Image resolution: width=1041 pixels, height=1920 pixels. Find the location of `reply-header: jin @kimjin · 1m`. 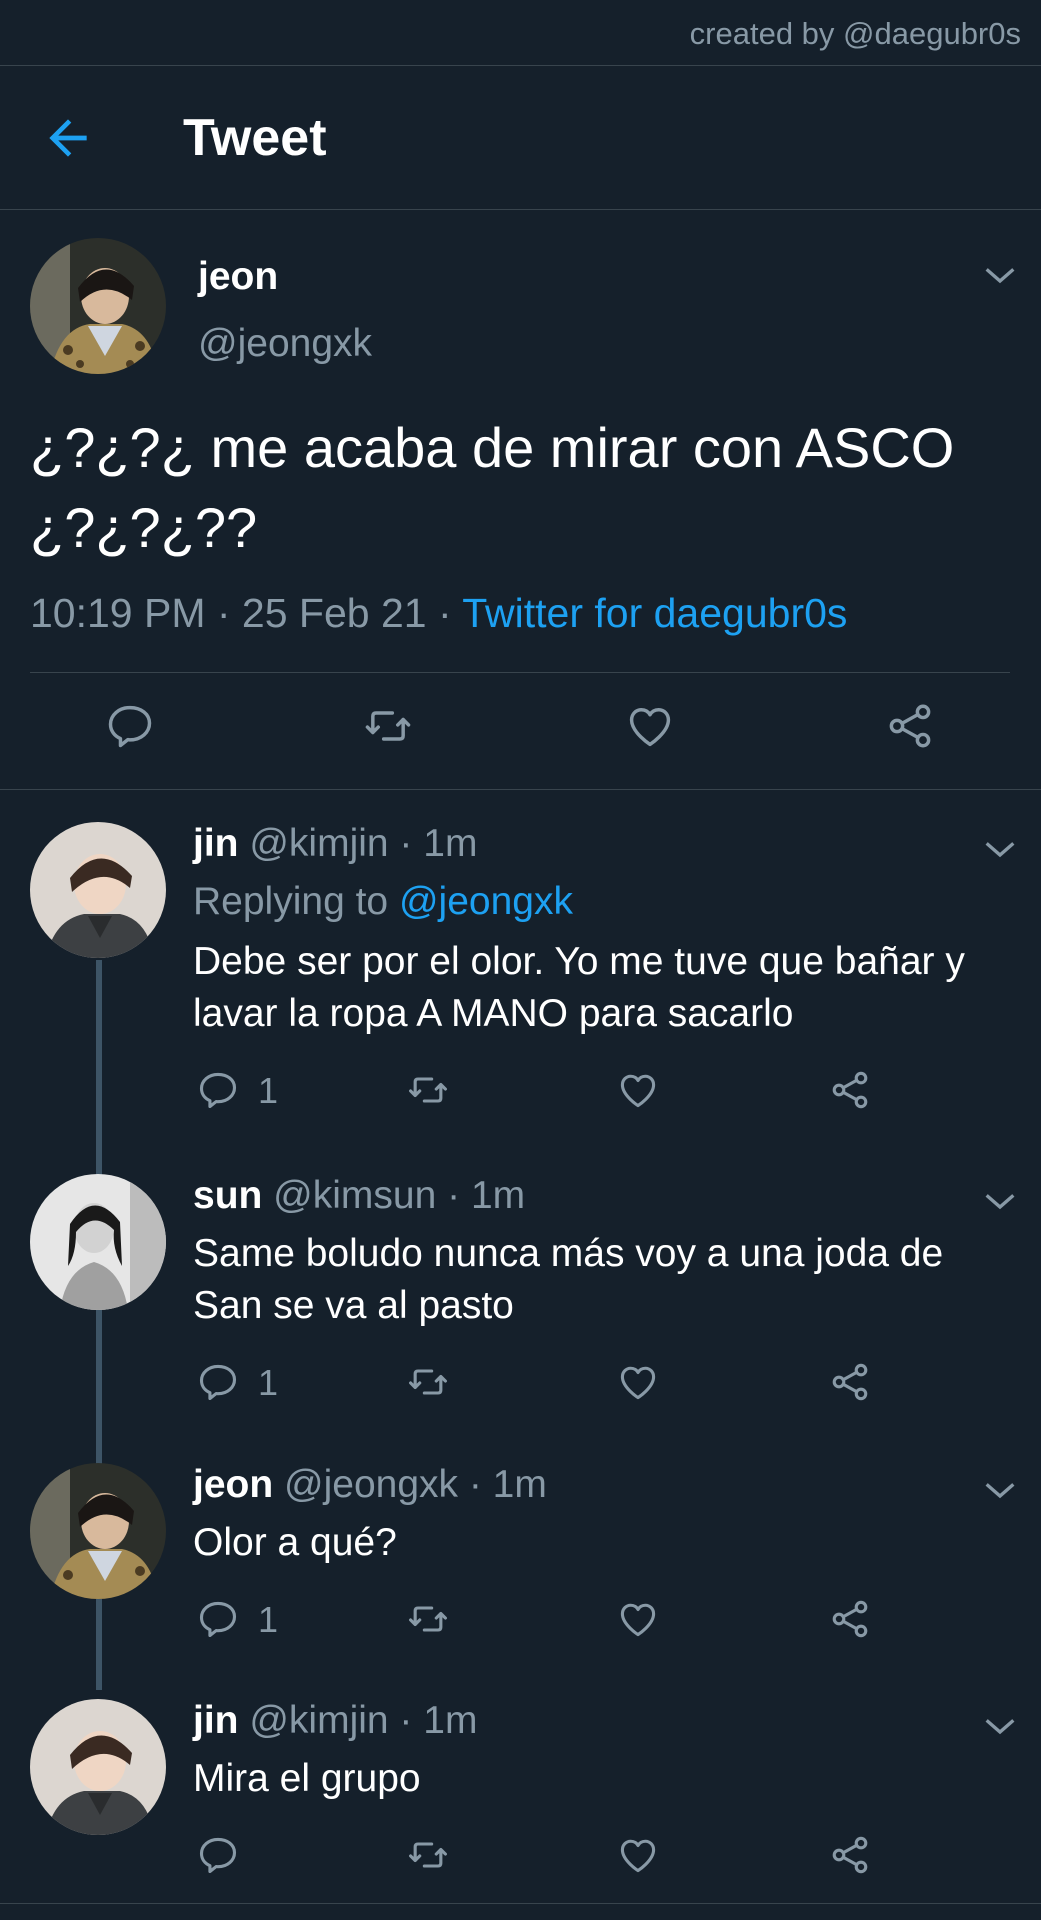

reply-header: jin @kimjin · 1m is located at coordinates (335, 1721).